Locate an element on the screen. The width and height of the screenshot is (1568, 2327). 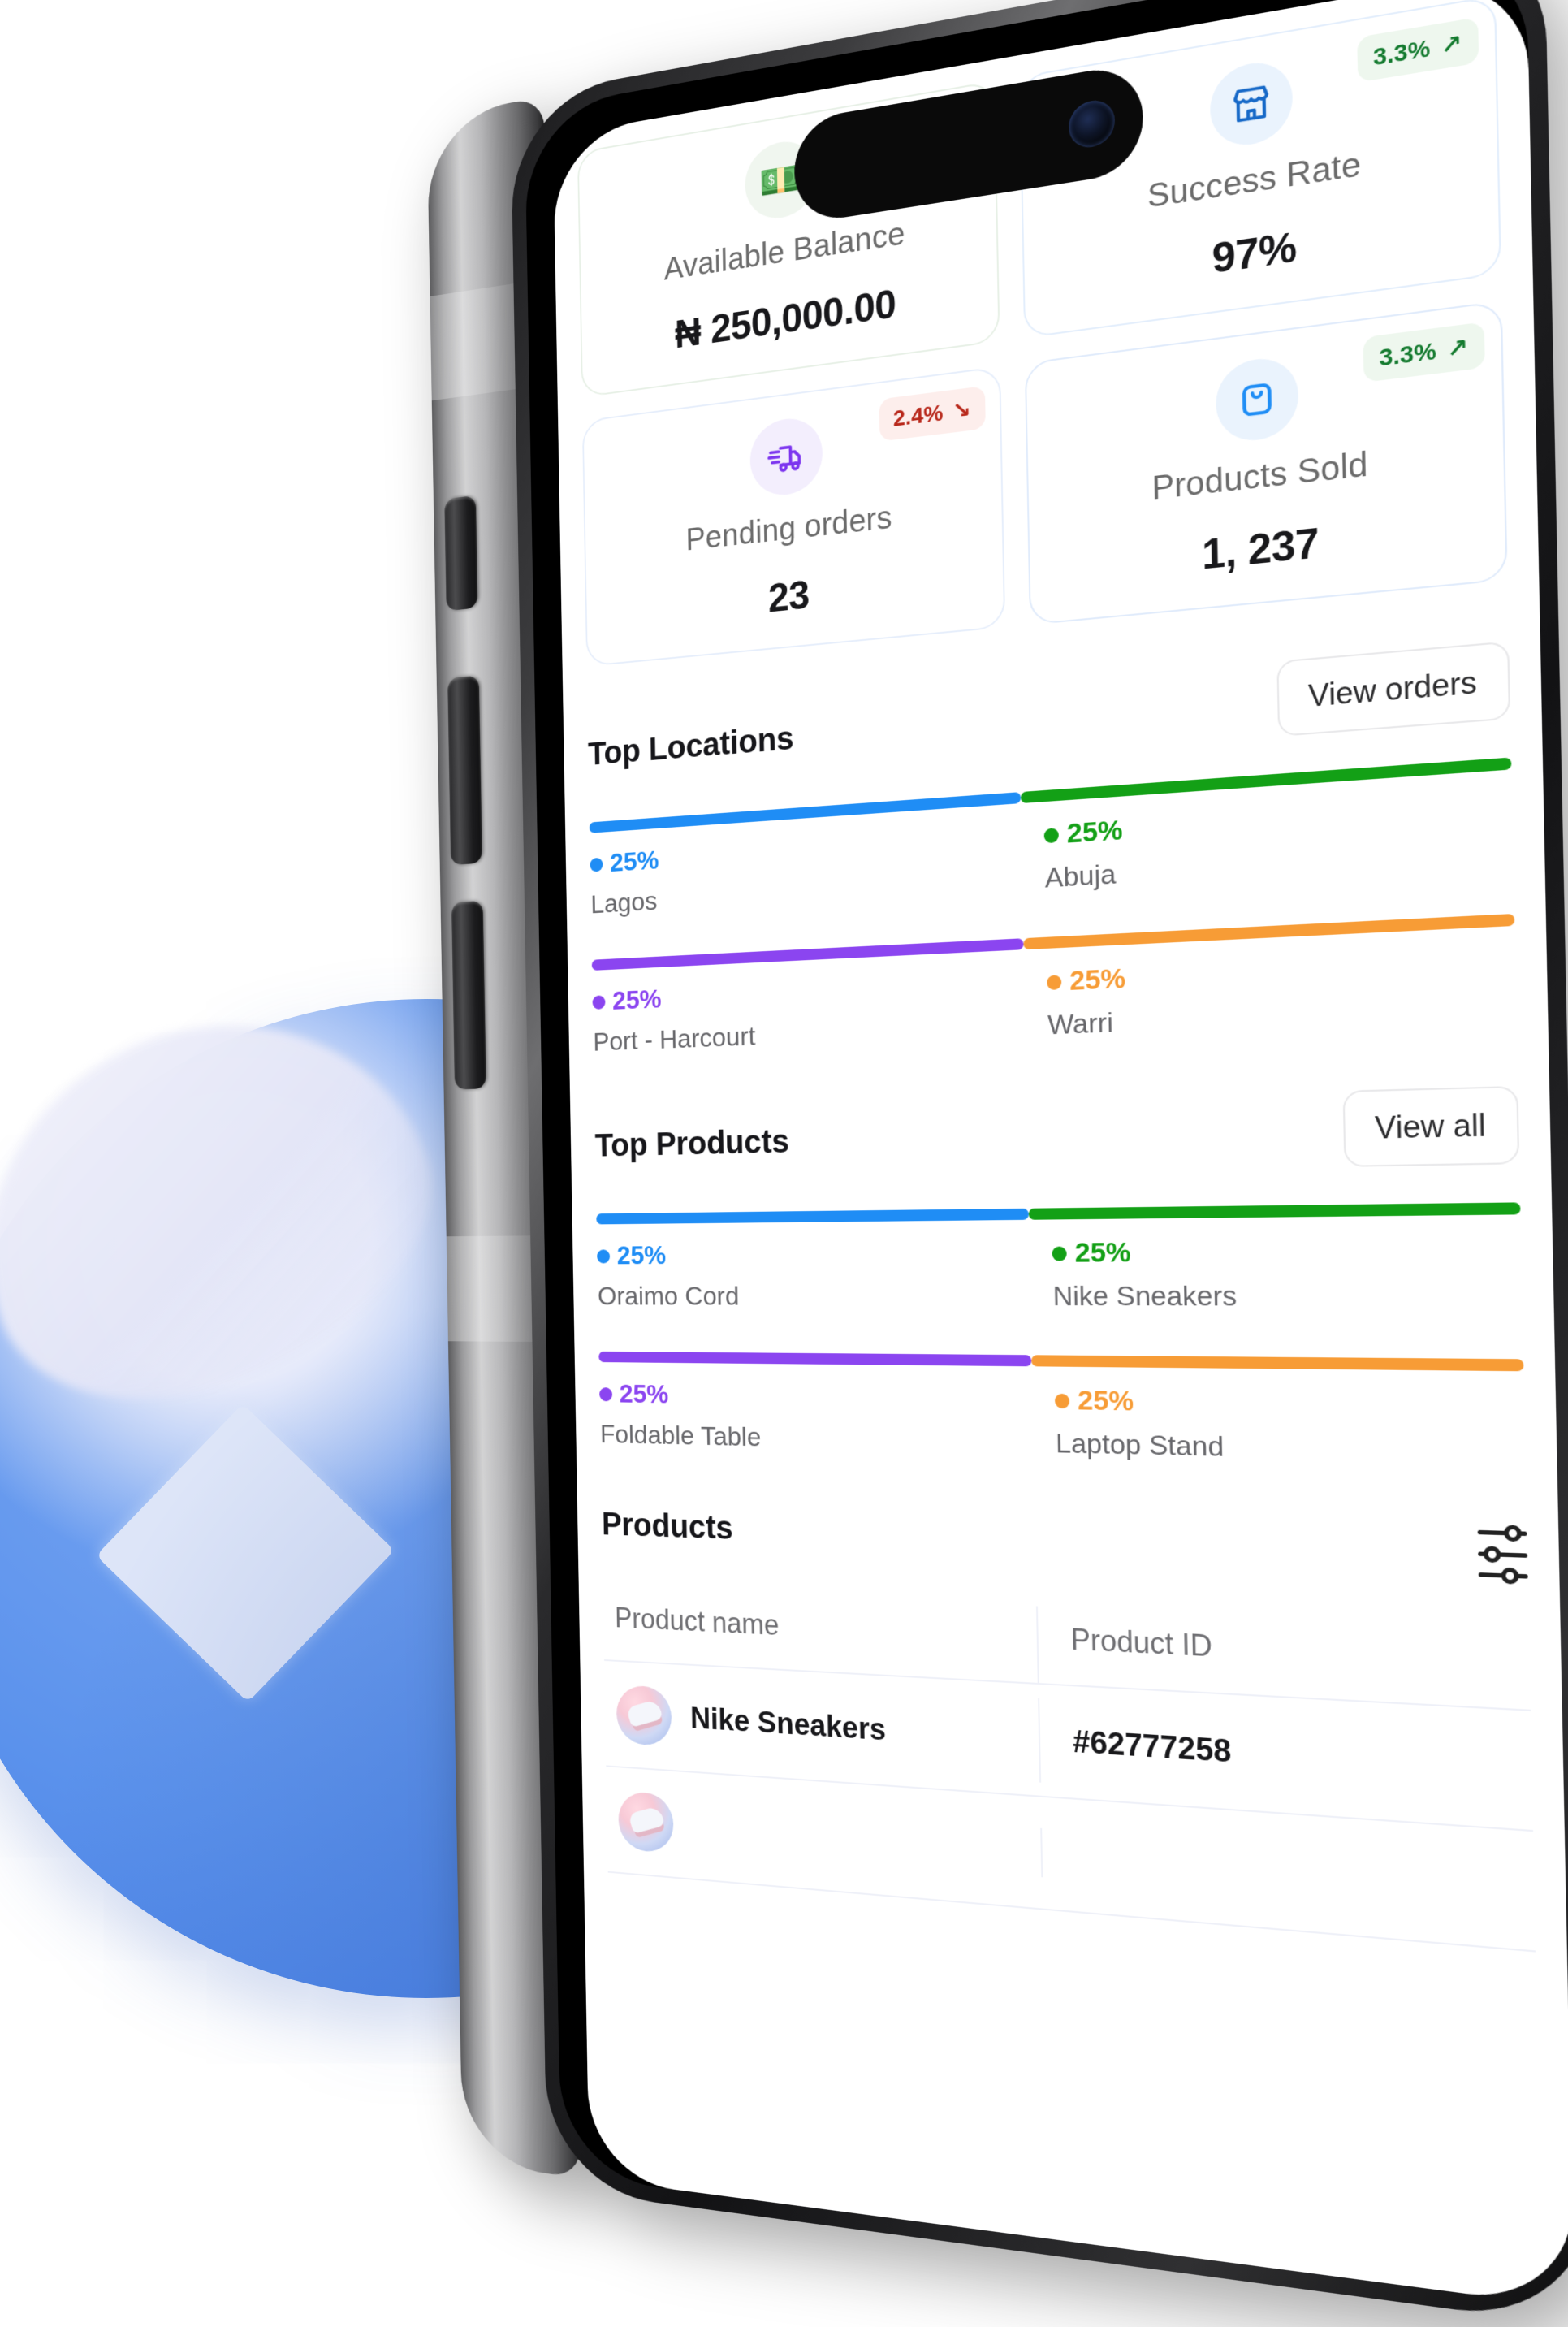
stat-value: ₦ 250,000.00 is located at coordinates (785, 319).